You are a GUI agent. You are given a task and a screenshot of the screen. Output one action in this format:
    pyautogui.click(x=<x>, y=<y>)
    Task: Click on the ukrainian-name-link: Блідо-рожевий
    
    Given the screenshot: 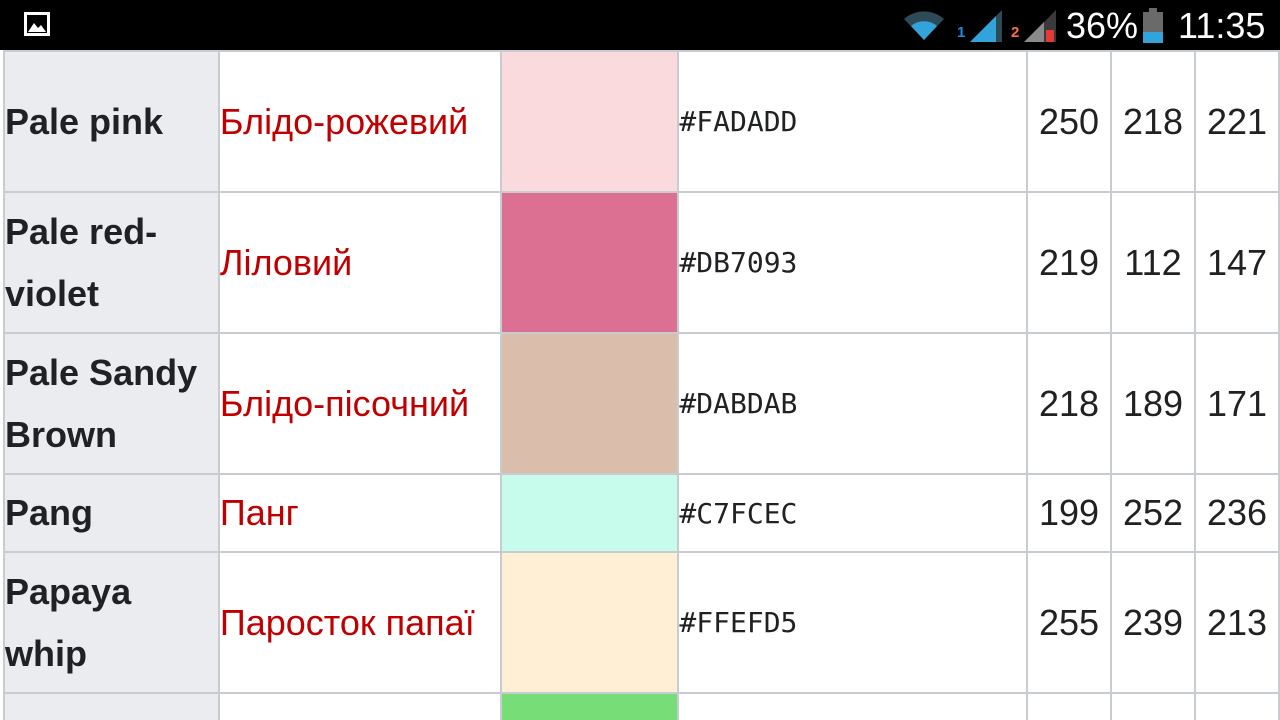 What is the action you would take?
    pyautogui.click(x=359, y=121)
    